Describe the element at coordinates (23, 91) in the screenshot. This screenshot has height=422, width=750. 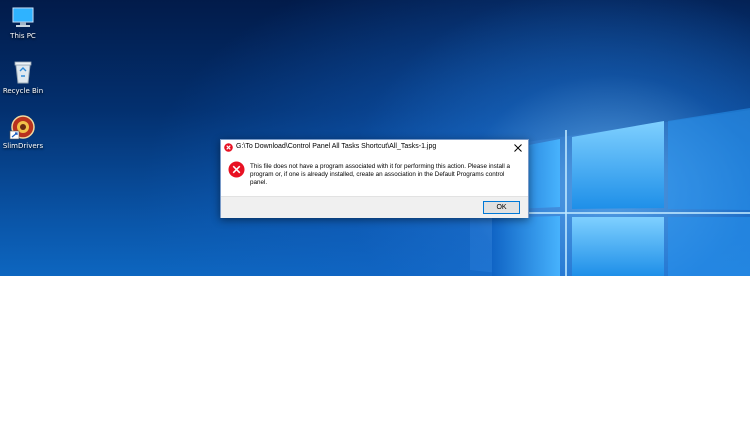
I see `desktop-icon-label: Recycle Bin` at that location.